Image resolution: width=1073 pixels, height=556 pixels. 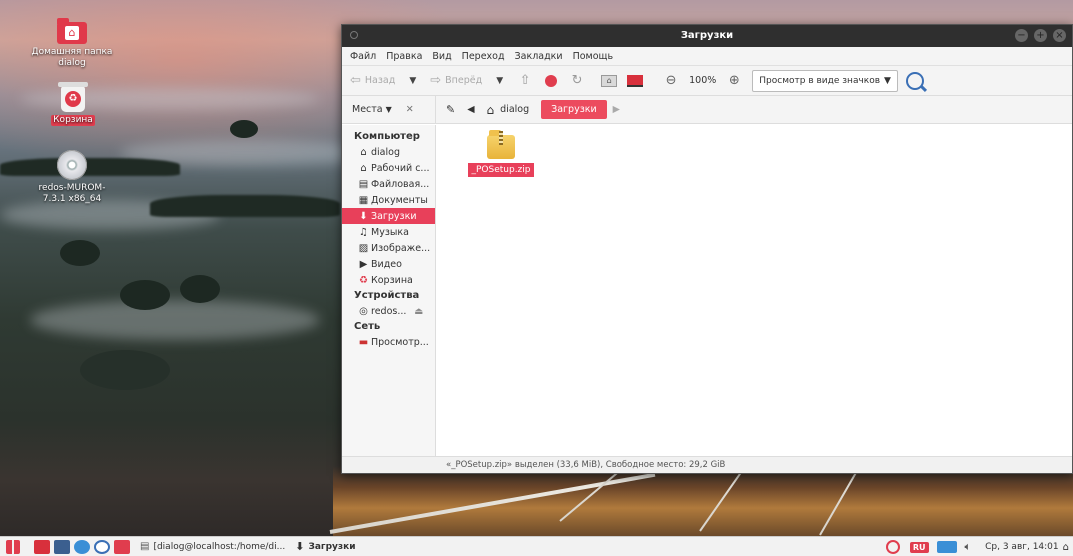 I want to click on crumb-back-arrow-icon: ◀, so click(x=470, y=109).